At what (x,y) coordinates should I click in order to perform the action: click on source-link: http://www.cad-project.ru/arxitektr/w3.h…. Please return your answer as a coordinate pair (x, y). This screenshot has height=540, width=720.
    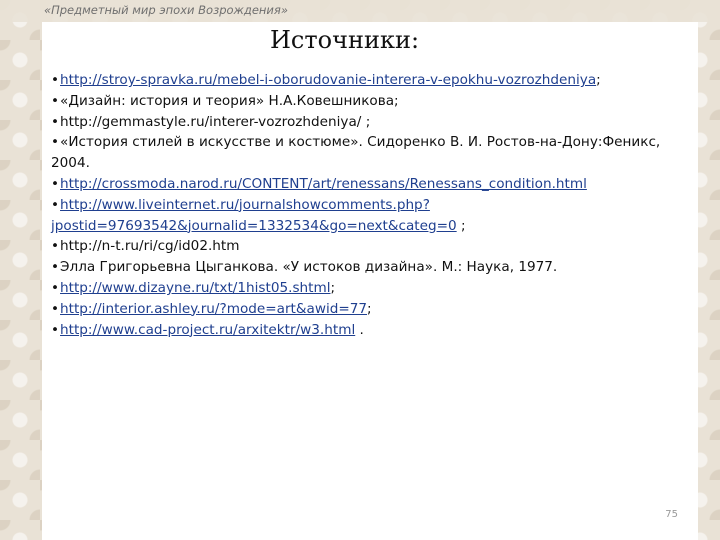
    Looking at the image, I should click on (207, 330).